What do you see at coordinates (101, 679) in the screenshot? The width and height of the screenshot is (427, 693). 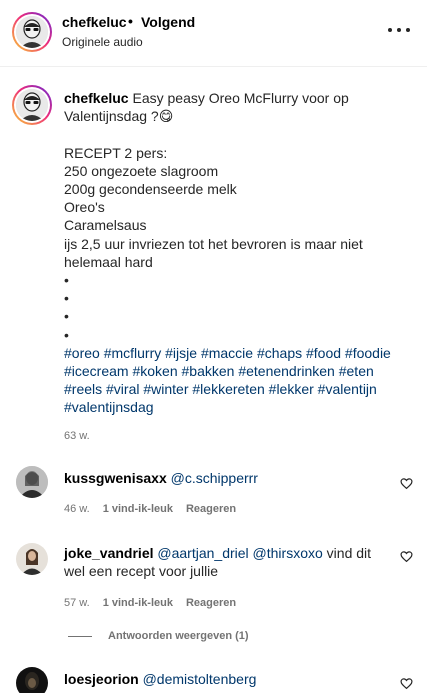 I see `comment-username: loesjeorion` at bounding box center [101, 679].